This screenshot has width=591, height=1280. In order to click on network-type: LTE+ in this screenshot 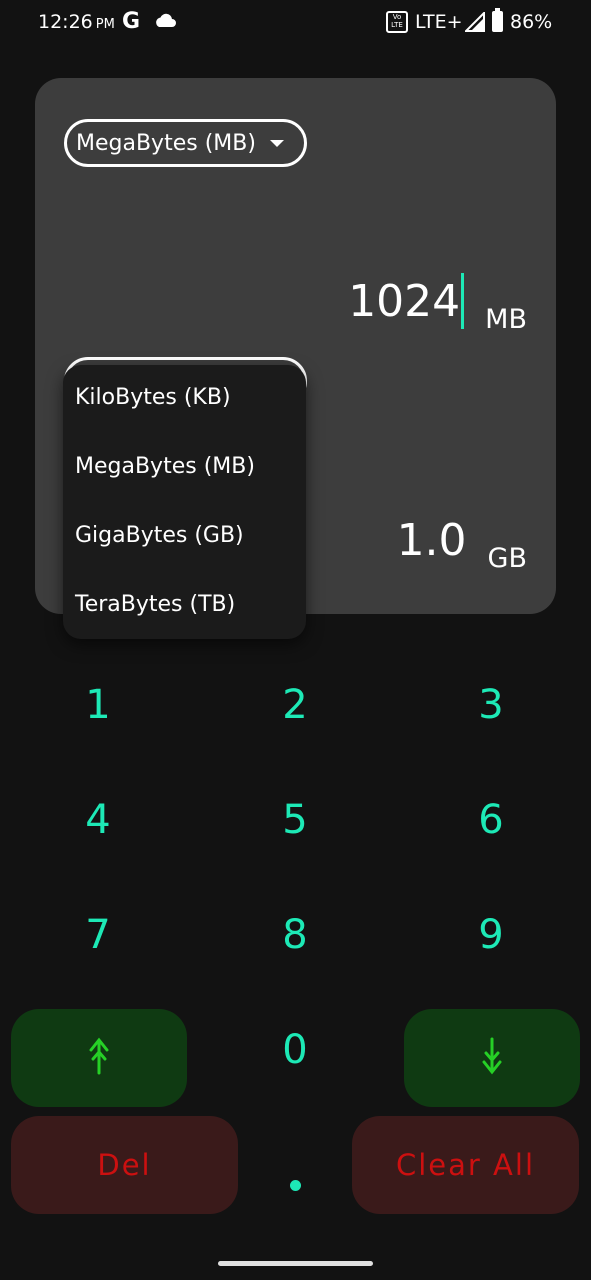, I will do `click(439, 22)`.